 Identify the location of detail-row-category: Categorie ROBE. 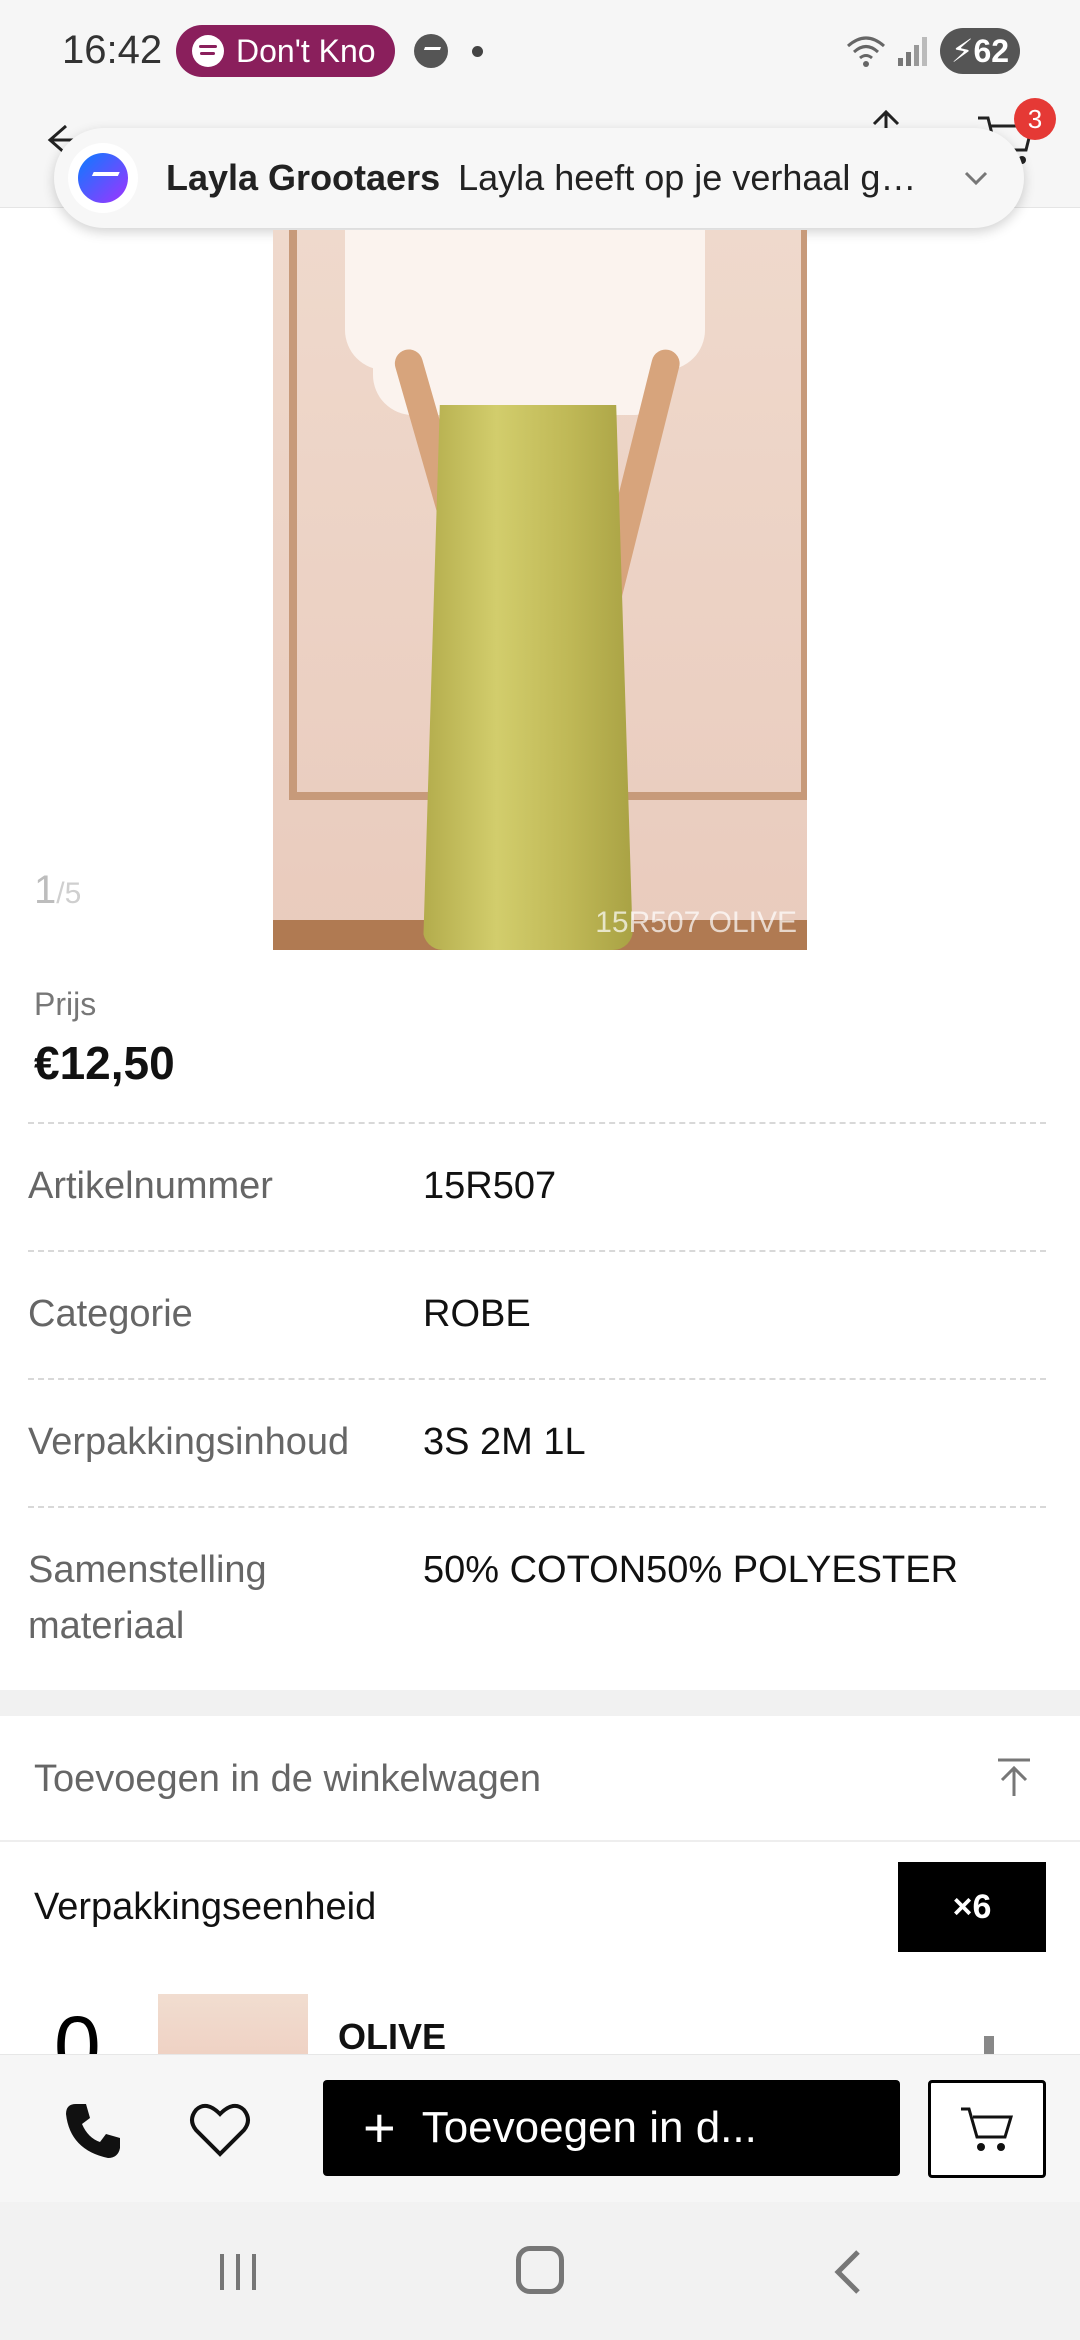
(537, 1314).